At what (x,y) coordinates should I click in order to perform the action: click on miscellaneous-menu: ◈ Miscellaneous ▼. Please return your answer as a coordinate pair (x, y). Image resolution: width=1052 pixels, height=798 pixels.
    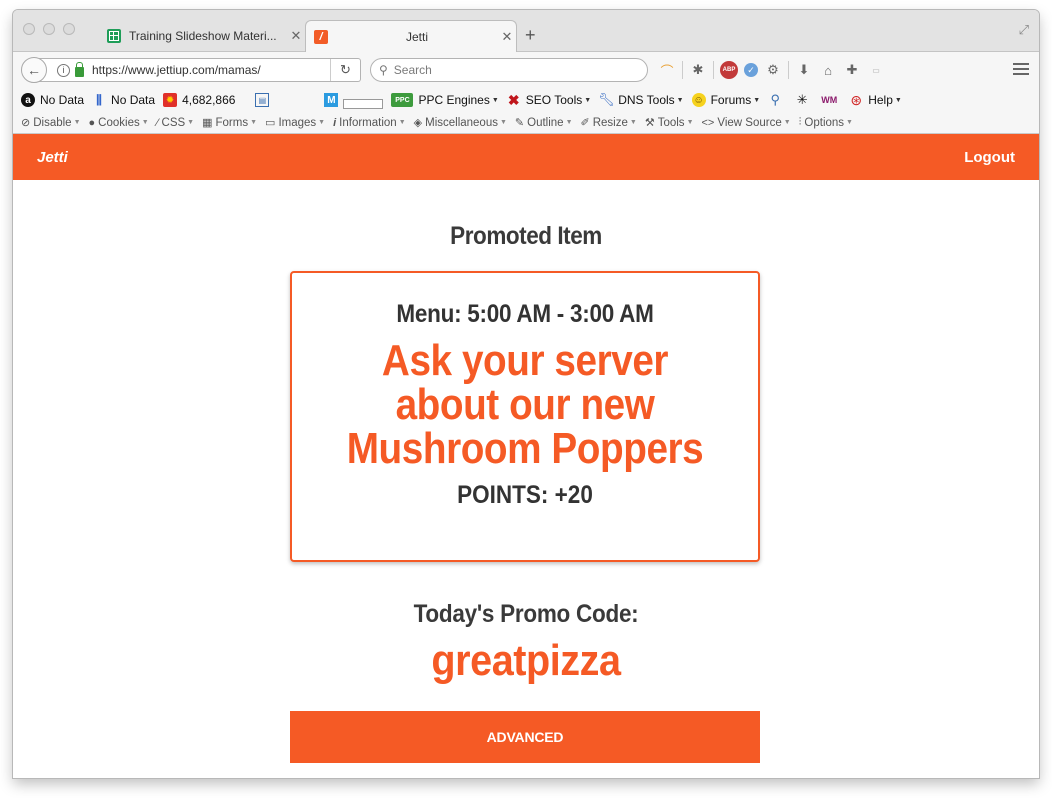
    Looking at the image, I should click on (460, 123).